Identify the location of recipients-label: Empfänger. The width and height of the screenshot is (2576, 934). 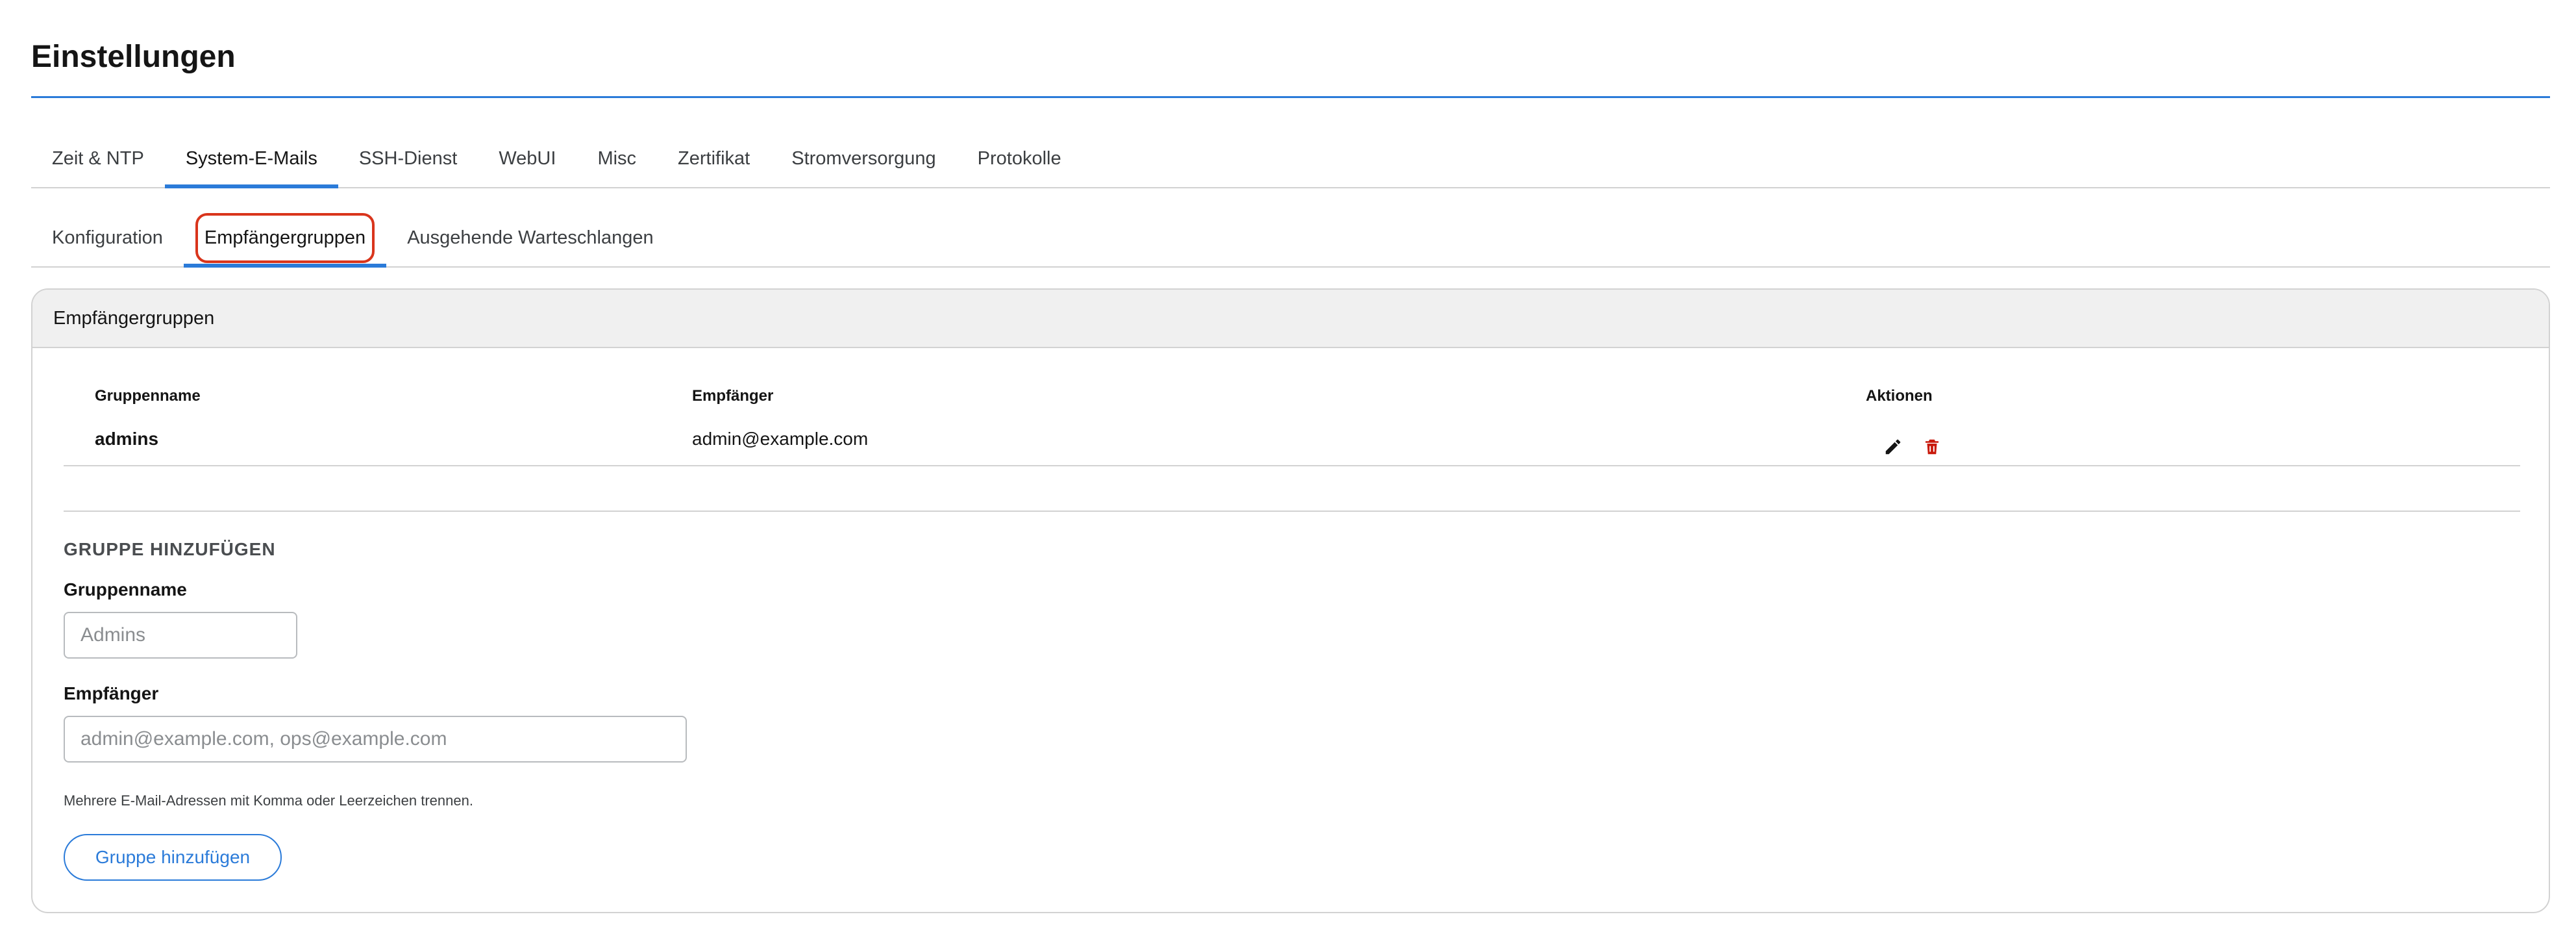
(111, 693).